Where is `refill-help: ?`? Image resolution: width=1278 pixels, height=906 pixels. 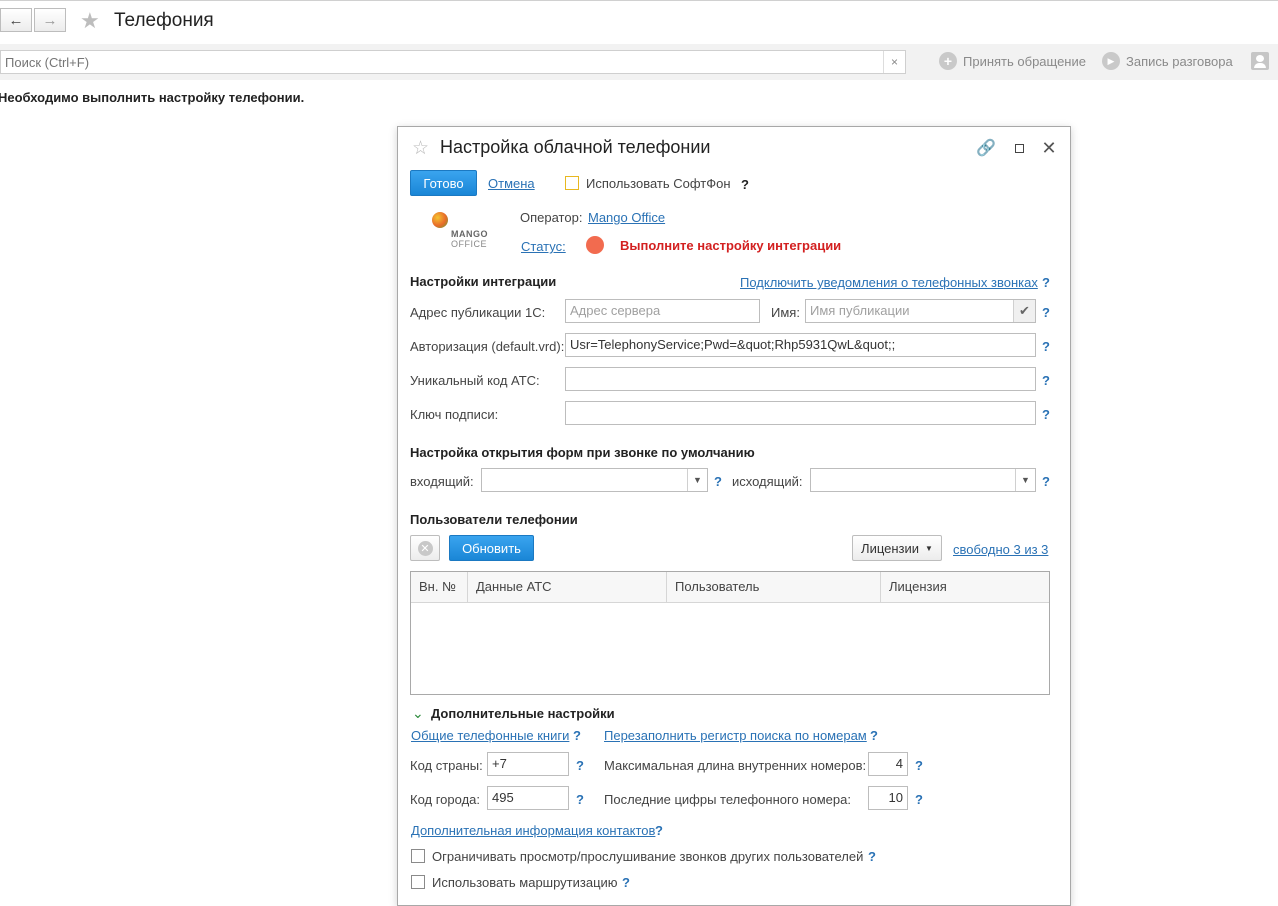
refill-help: ? is located at coordinates (874, 735).